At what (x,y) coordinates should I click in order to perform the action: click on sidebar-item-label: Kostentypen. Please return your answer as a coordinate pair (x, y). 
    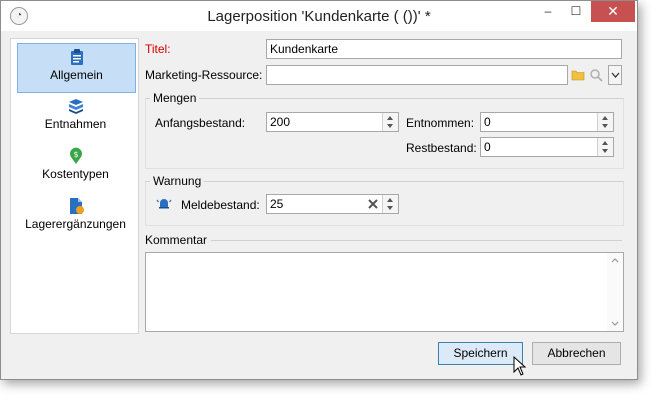
    Looking at the image, I should click on (75, 174).